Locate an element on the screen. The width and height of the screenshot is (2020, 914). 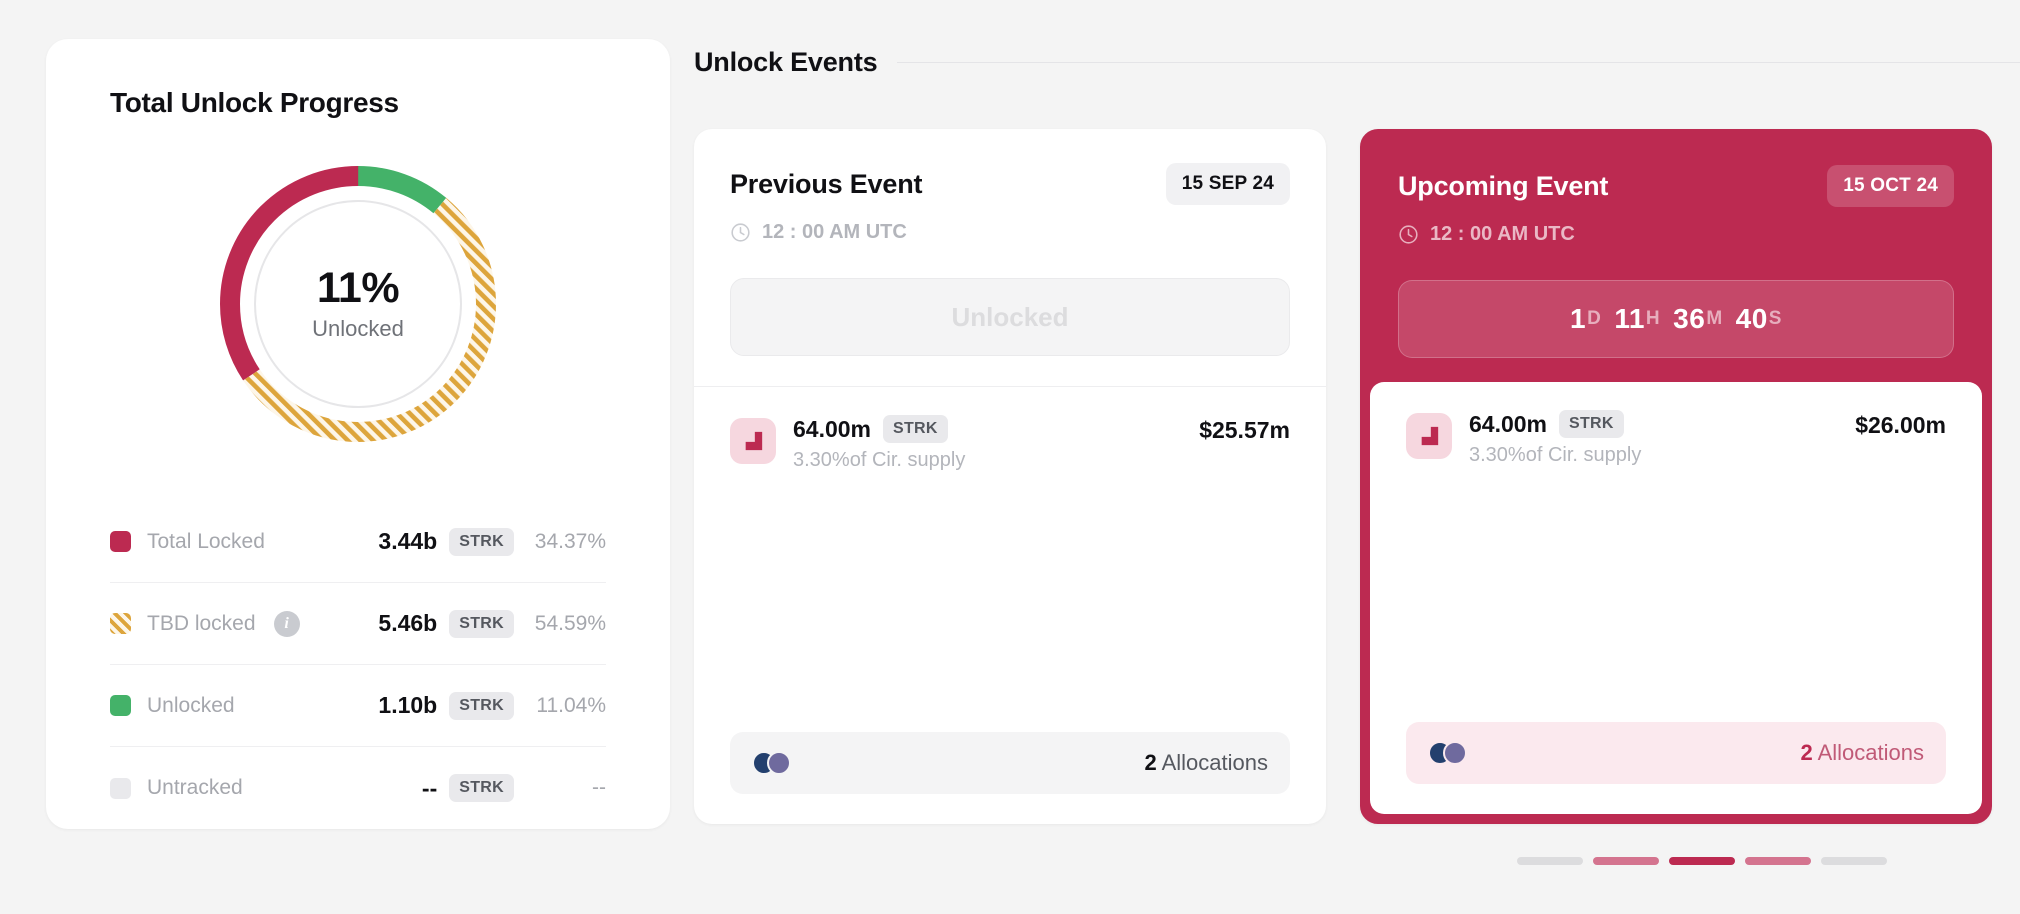
allocation-usd-col: $26.00m is located at coordinates (1900, 424).